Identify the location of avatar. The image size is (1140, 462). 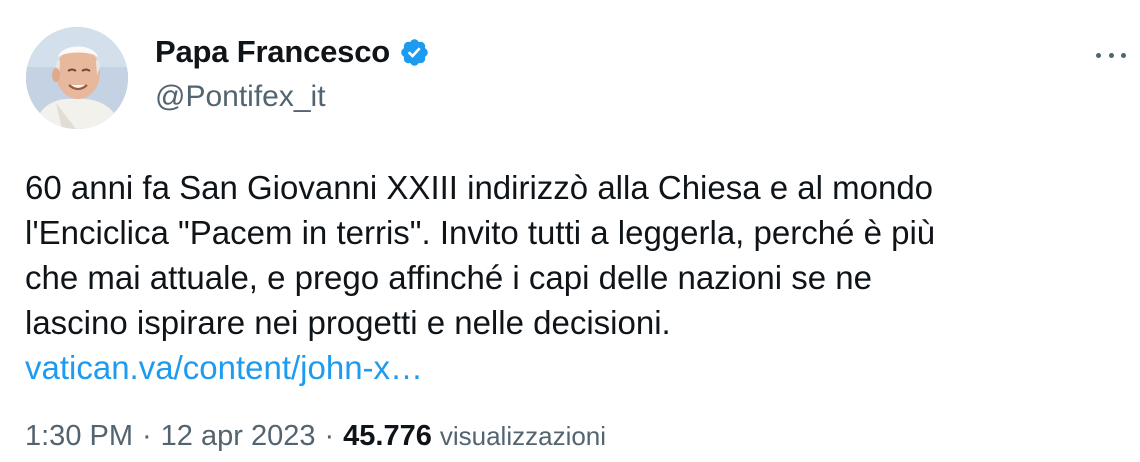
(77, 78).